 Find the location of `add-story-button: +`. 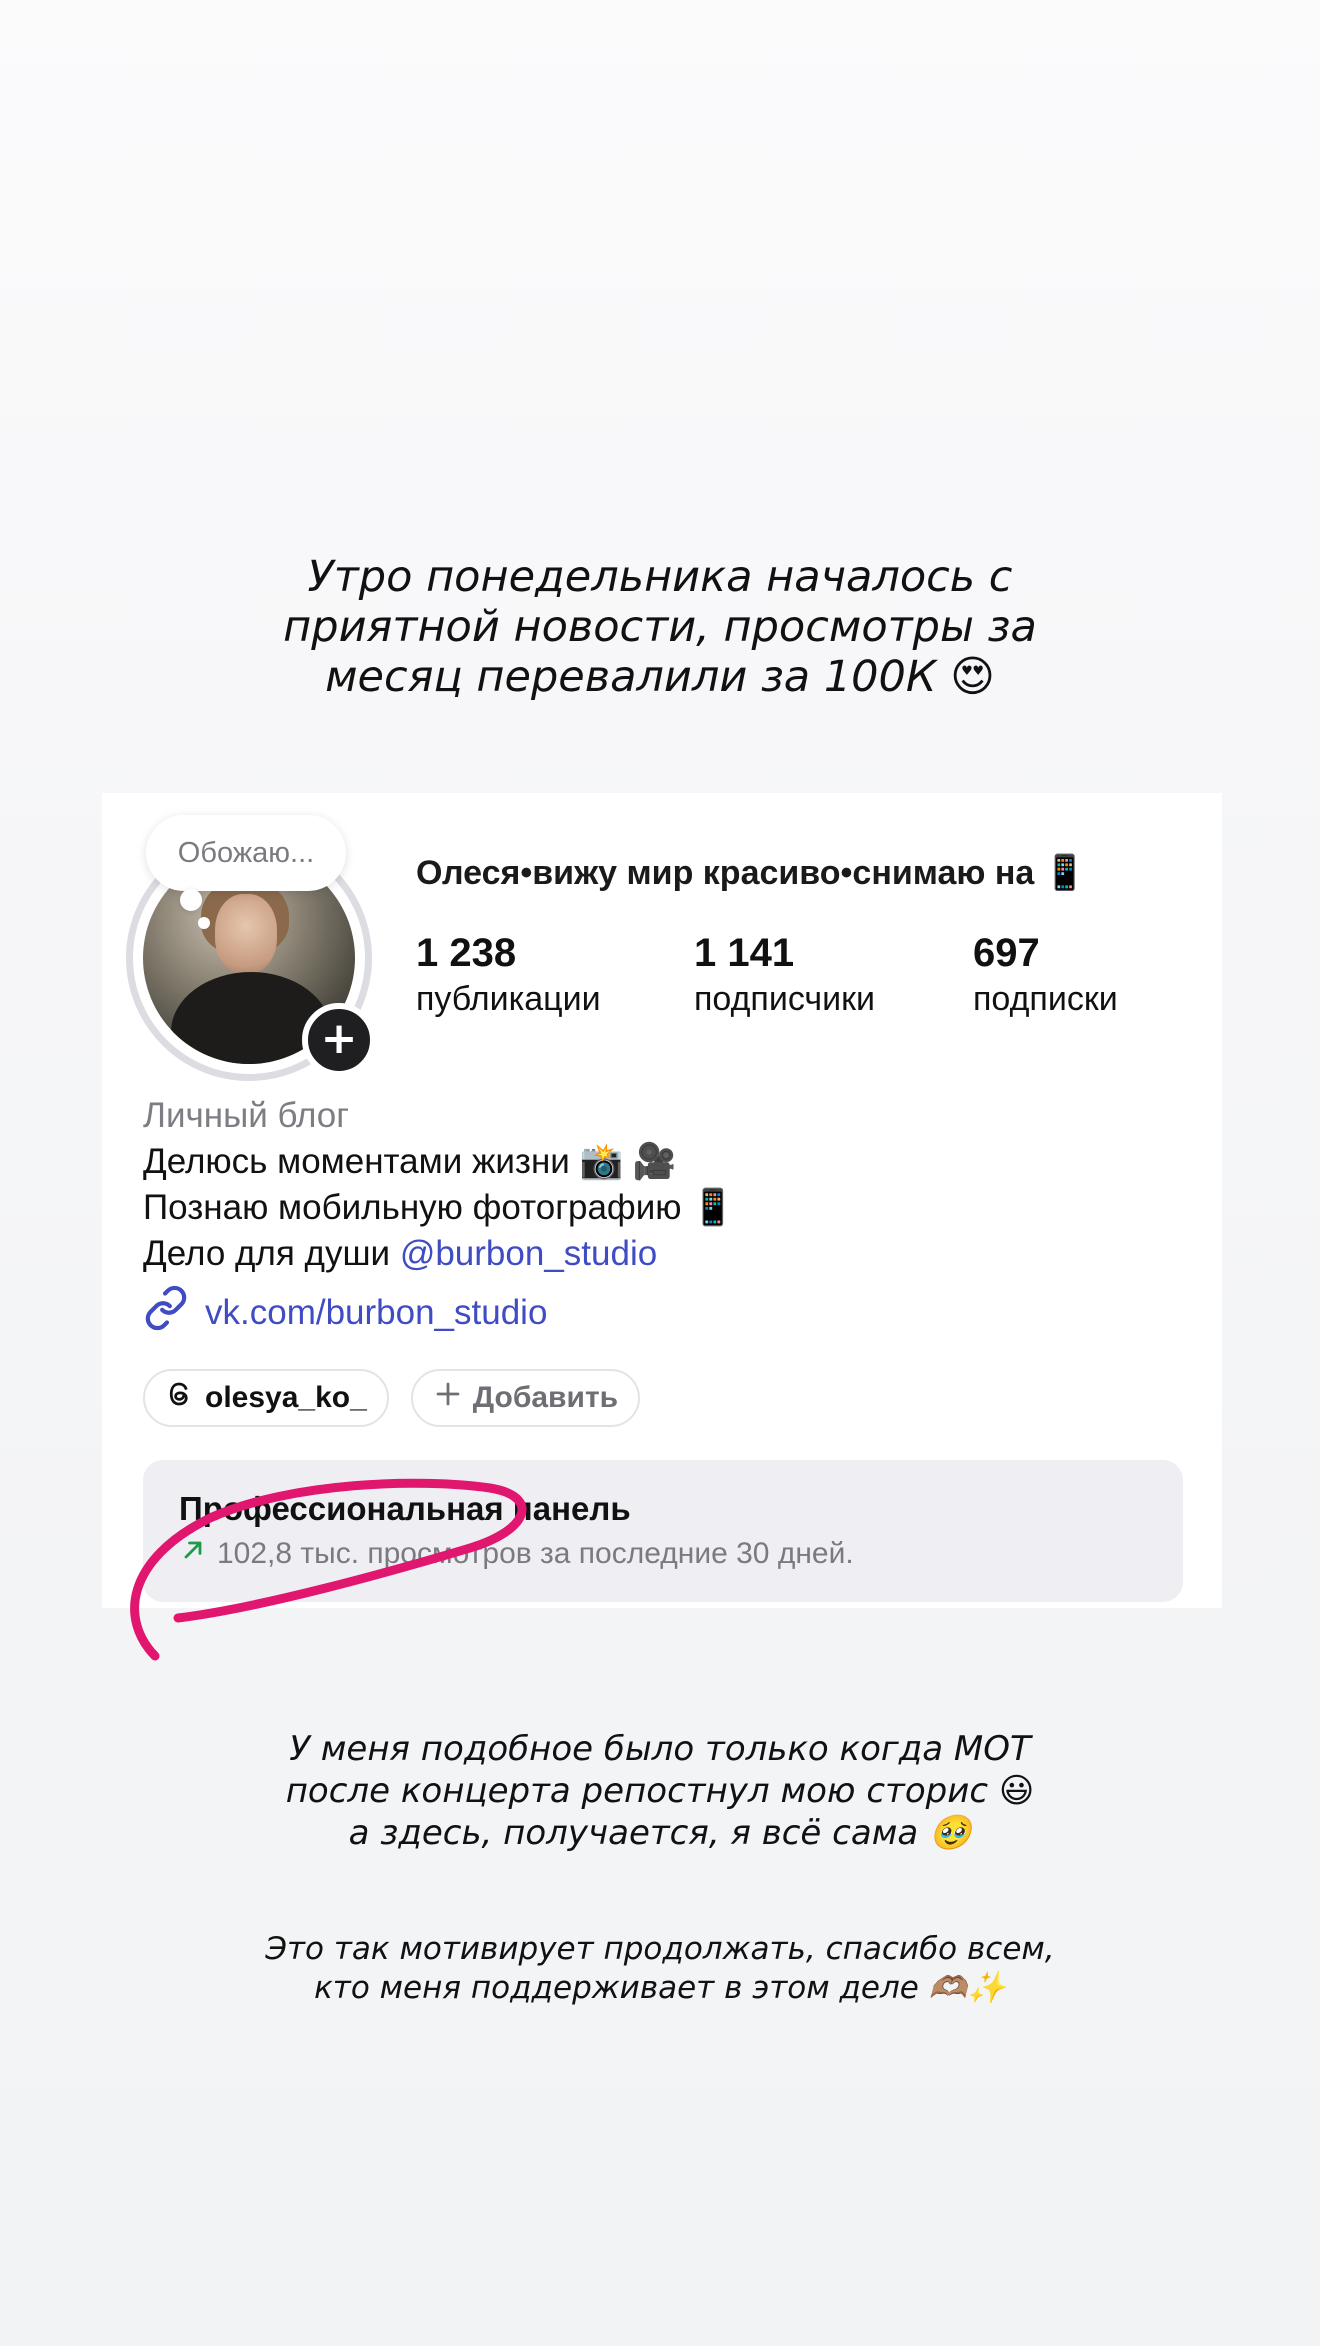

add-story-button: + is located at coordinates (339, 1040).